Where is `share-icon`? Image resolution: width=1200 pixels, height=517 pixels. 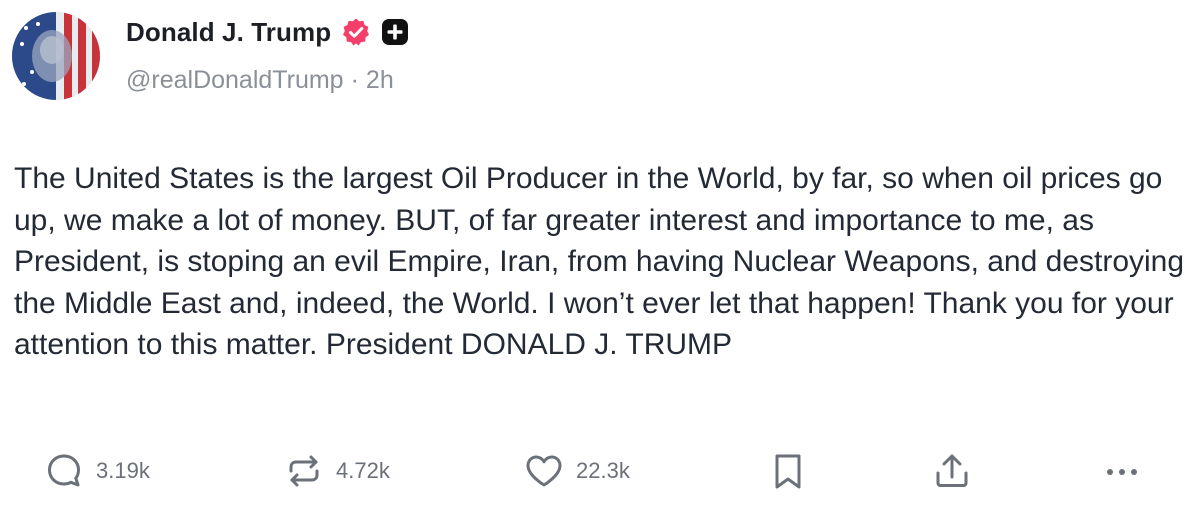
share-icon is located at coordinates (952, 470).